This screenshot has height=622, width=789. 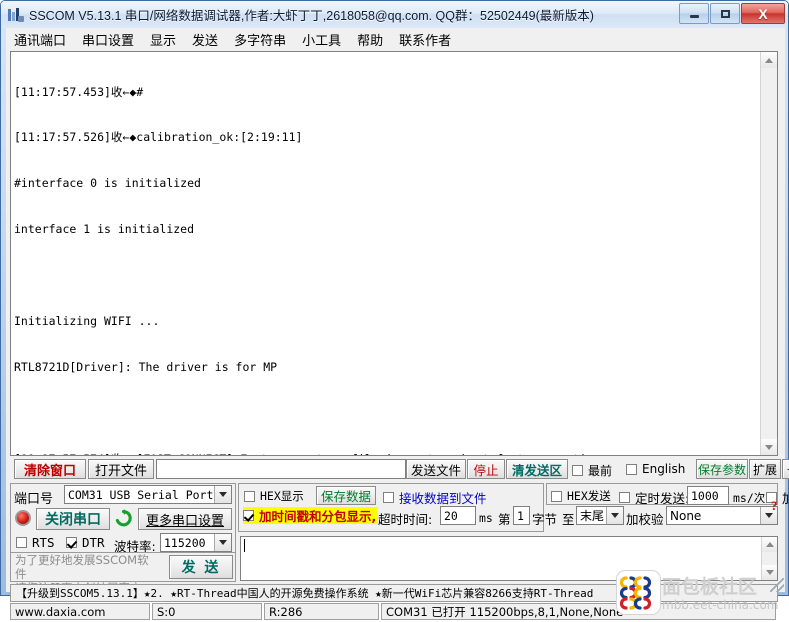 I want to click on collapse-button: —, so click(x=785, y=469).